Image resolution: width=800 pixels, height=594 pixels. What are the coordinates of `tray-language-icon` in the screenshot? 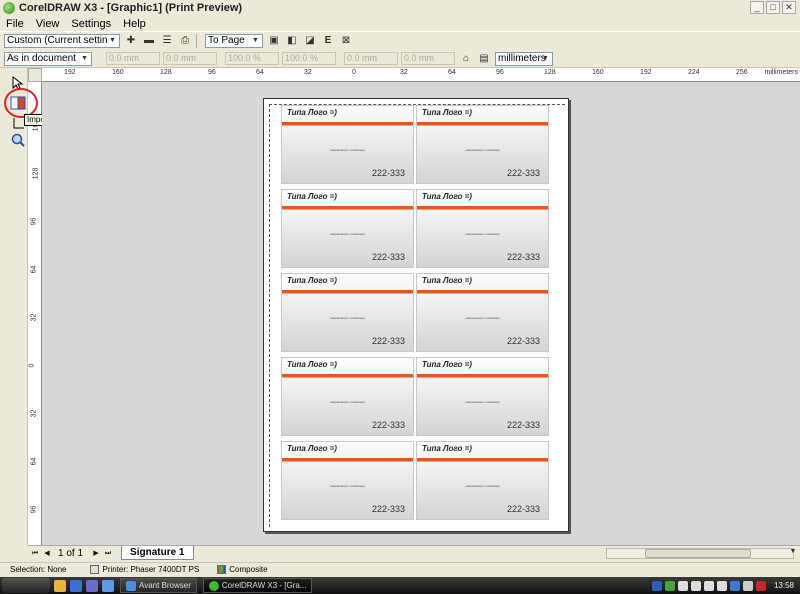 It's located at (656, 585).